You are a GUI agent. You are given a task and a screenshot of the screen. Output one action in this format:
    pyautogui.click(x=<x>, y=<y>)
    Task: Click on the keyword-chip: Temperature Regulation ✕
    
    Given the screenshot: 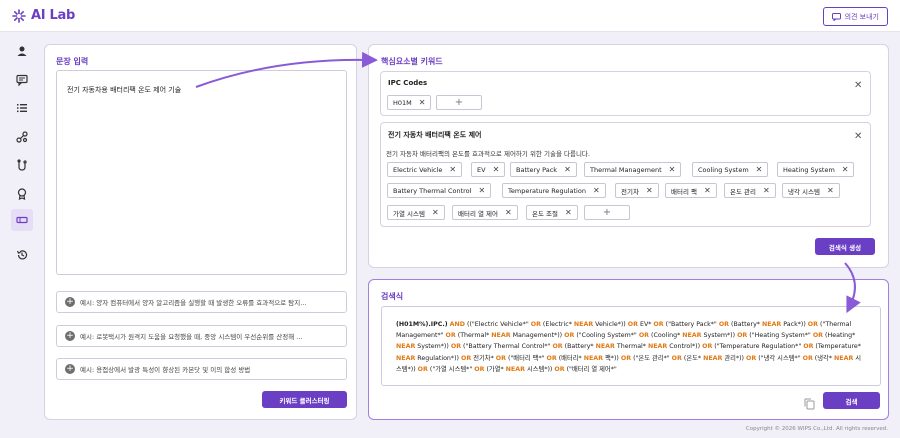 What is the action you would take?
    pyautogui.click(x=554, y=190)
    